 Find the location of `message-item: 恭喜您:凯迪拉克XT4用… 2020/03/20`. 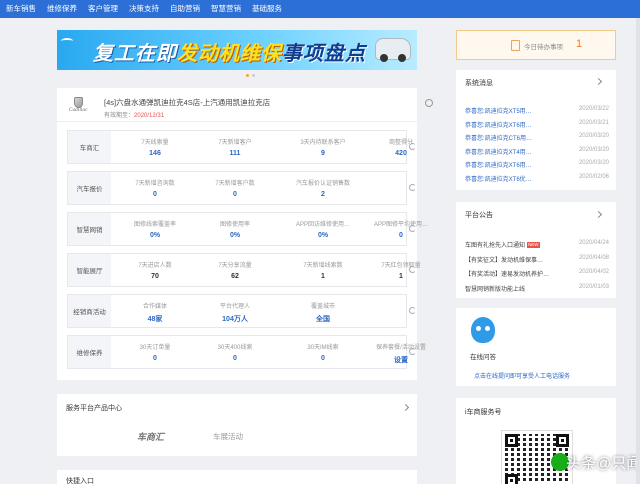

message-item: 恭喜您:凯迪拉克XT4用… 2020/03/20 is located at coordinates (537, 152).